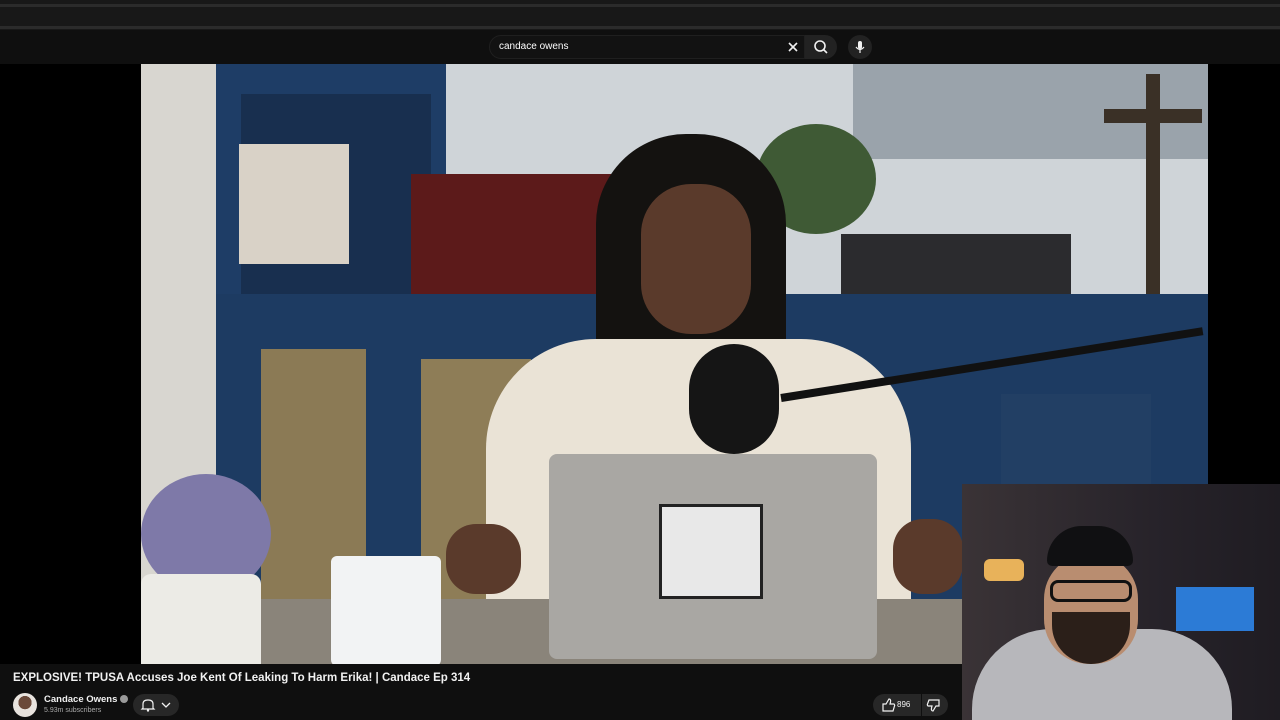  Describe the element at coordinates (73, 710) in the screenshot. I see `subscriber-count: 5.93m subscribers` at that location.